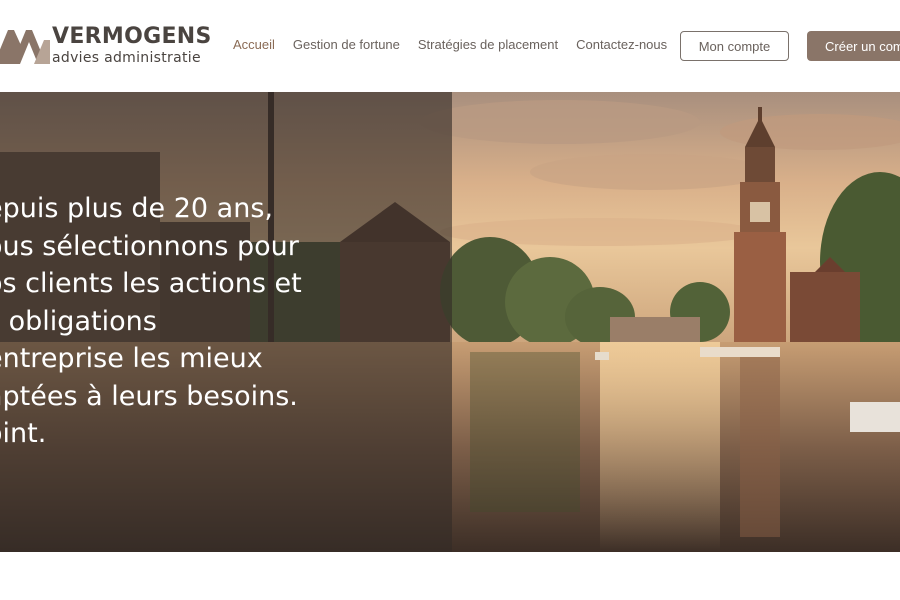 The width and height of the screenshot is (900, 600). What do you see at coordinates (488, 44) in the screenshot?
I see `nav-item-strategies-de-placement: Stratégies de placement` at bounding box center [488, 44].